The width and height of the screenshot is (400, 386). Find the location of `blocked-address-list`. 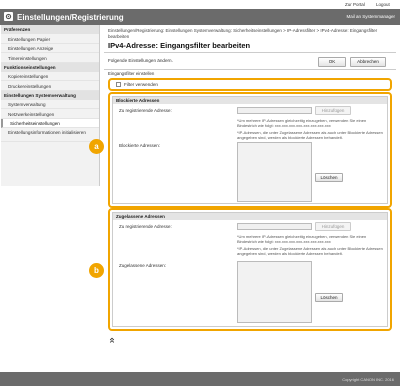

blocked-address-list is located at coordinates (274, 172).